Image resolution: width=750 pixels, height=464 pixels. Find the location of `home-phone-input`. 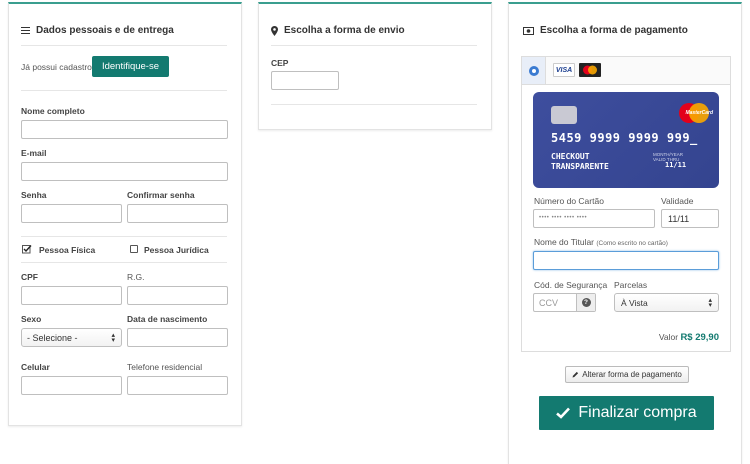

home-phone-input is located at coordinates (177, 385).